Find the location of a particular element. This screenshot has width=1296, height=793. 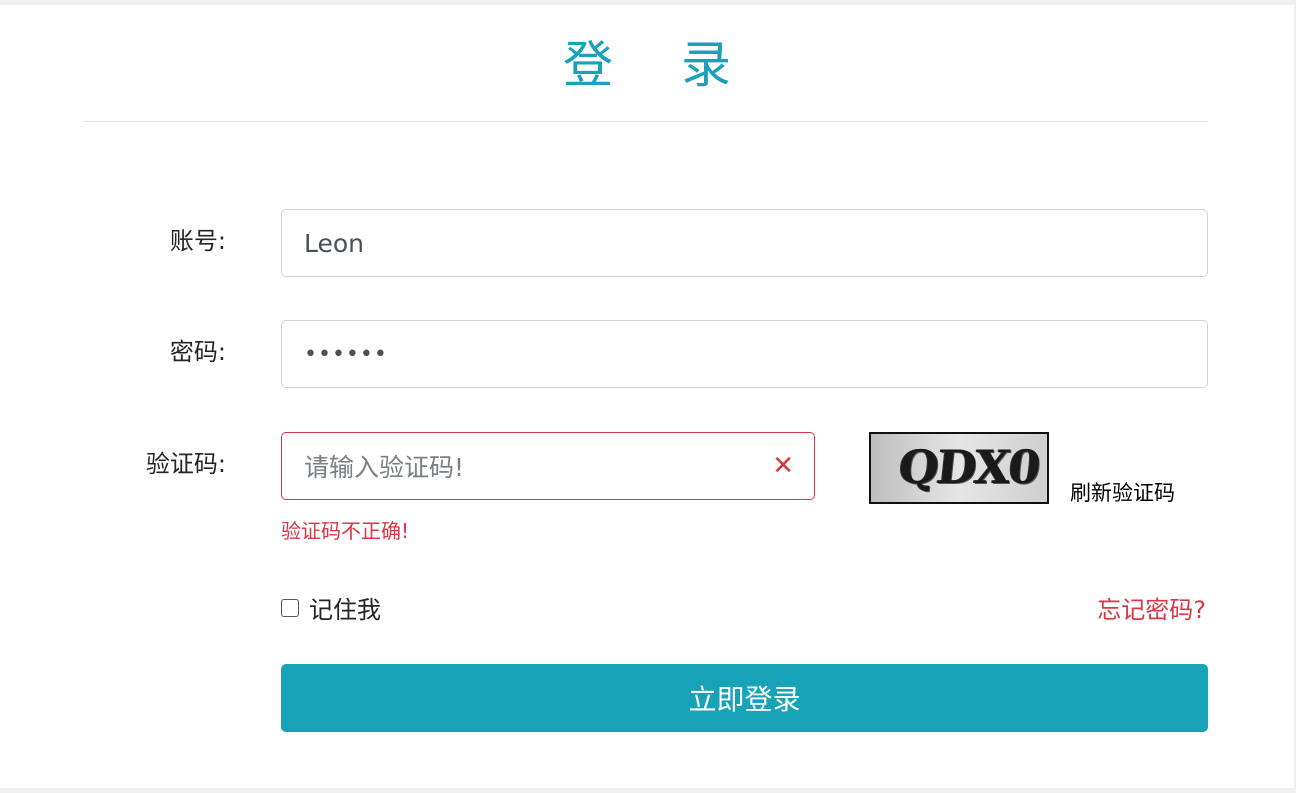

account-input-value: Leon is located at coordinates (334, 243).